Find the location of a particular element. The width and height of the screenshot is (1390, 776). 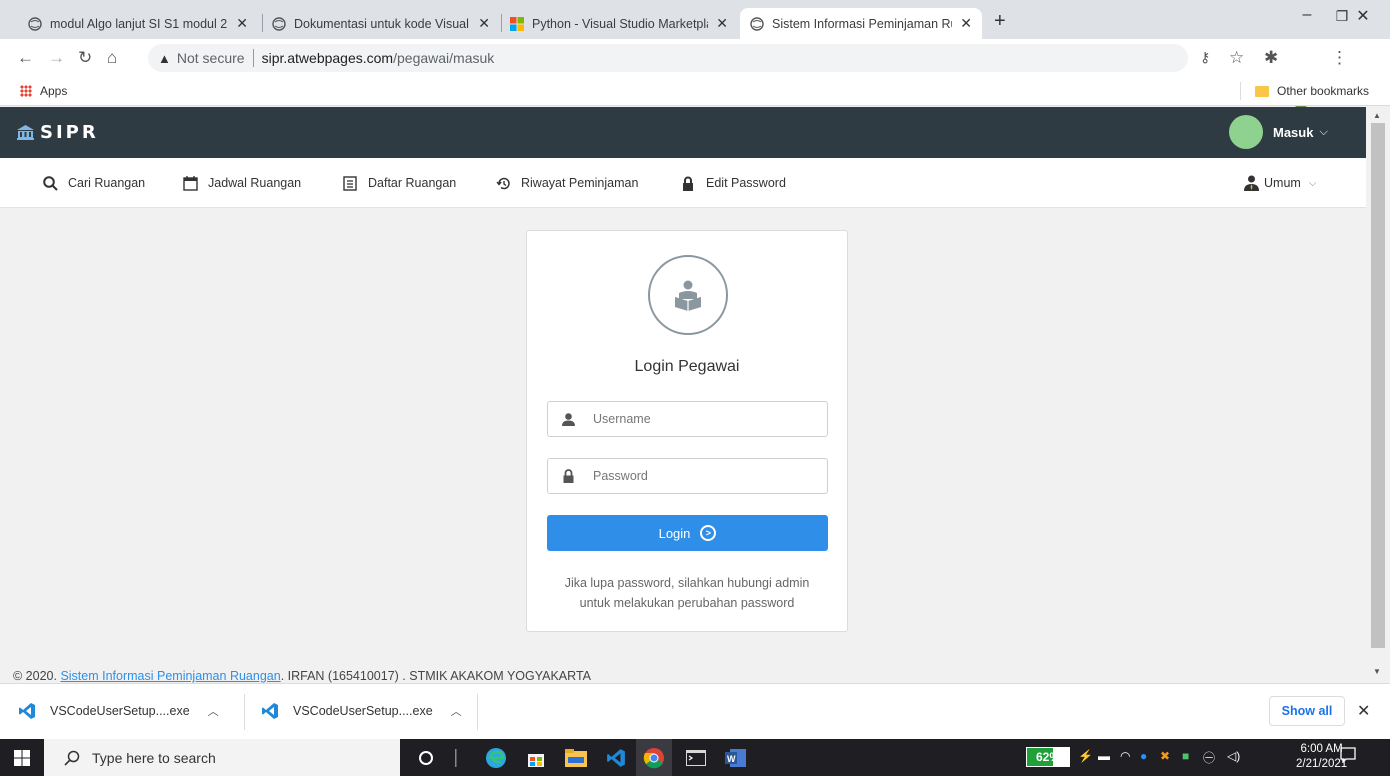

extensions-icon: ✱ is located at coordinates (1271, 58).